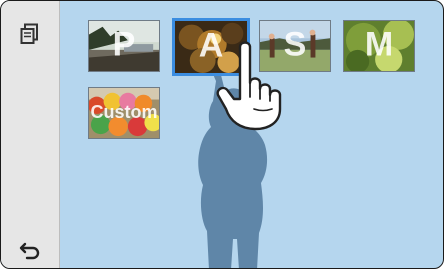  I want to click on mode-tile-custom-label: Custom, so click(124, 112).